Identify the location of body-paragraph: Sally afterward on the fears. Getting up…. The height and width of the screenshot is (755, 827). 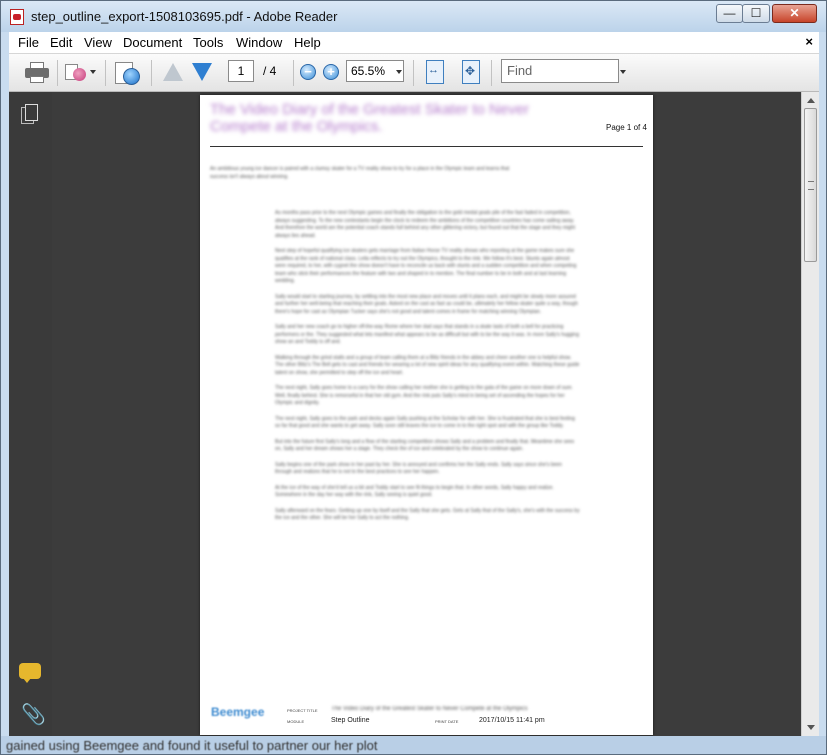
(427, 514).